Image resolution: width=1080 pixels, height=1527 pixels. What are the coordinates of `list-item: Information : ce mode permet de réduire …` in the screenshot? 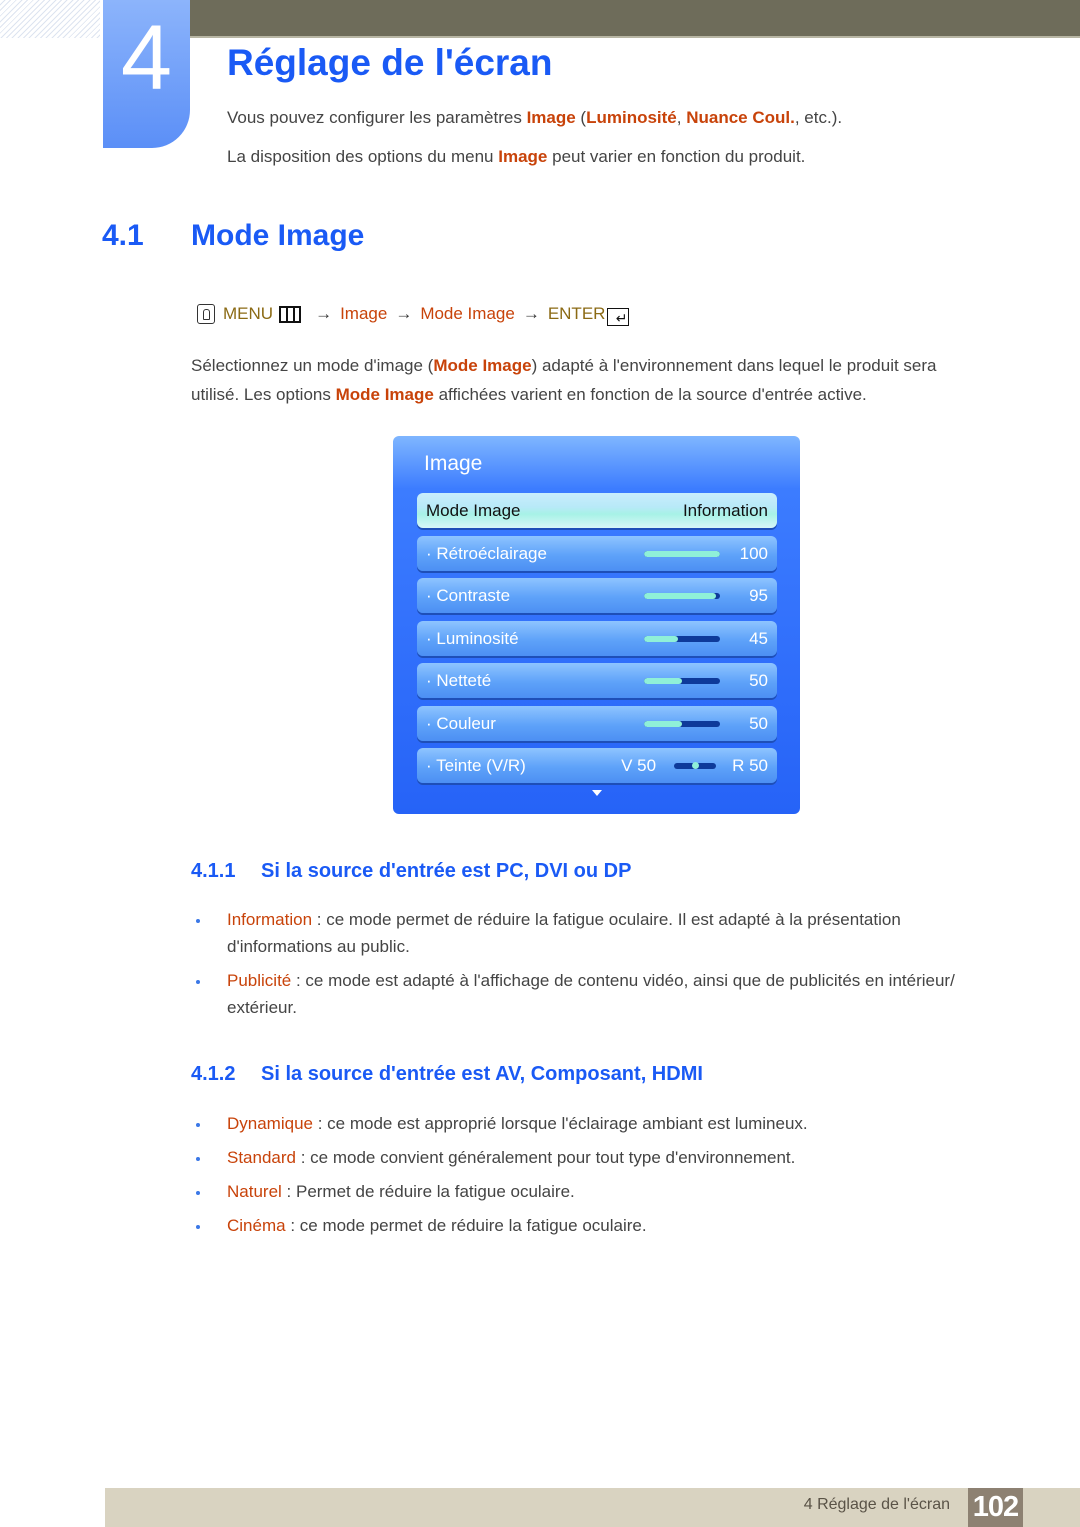 It's located at (596, 933).